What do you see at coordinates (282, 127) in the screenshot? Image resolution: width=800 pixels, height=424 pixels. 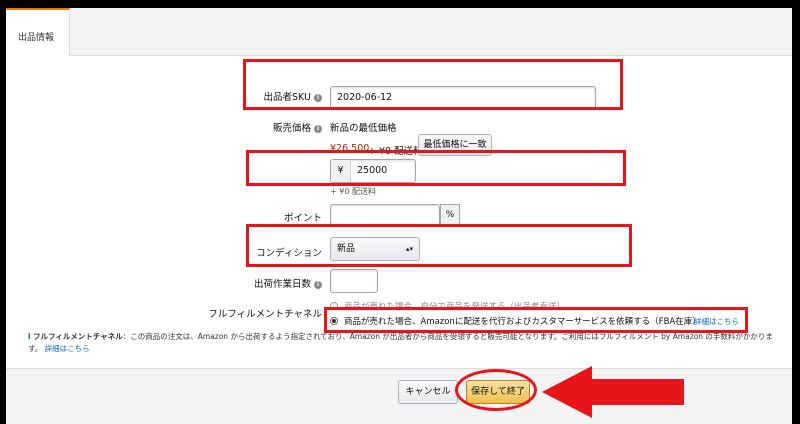 I see `price-label: 販売価格 i` at bounding box center [282, 127].